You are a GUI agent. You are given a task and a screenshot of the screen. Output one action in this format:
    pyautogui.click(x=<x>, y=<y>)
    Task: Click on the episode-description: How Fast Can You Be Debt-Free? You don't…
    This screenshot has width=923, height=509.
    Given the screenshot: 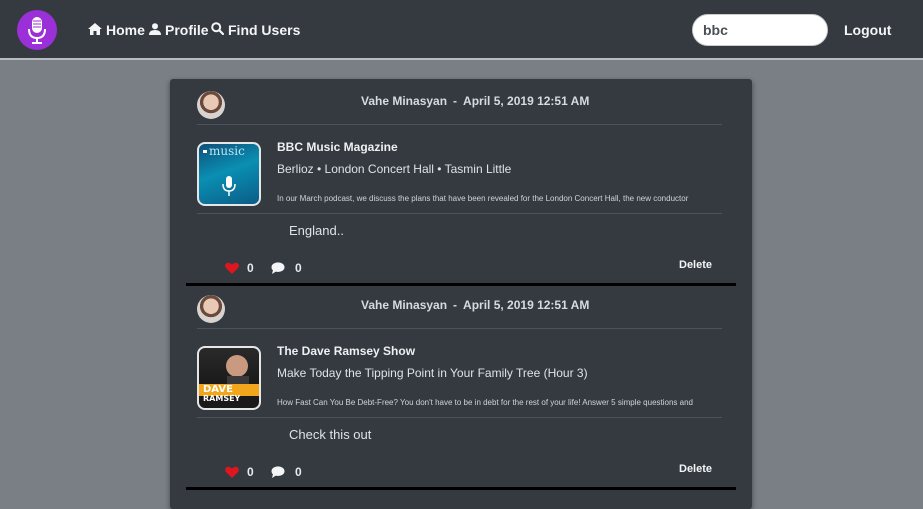 What is the action you would take?
    pyautogui.click(x=485, y=402)
    